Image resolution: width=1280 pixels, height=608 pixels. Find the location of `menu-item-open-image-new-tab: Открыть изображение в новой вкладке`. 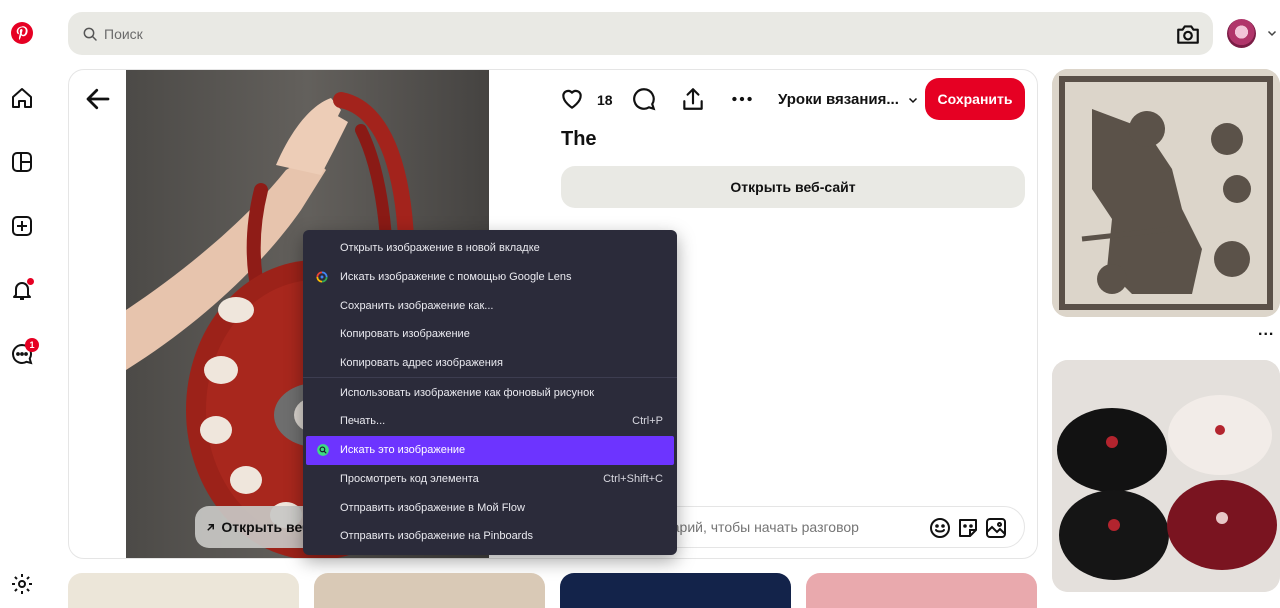

menu-item-open-image-new-tab: Открыть изображение в новой вкладке is located at coordinates (490, 248).